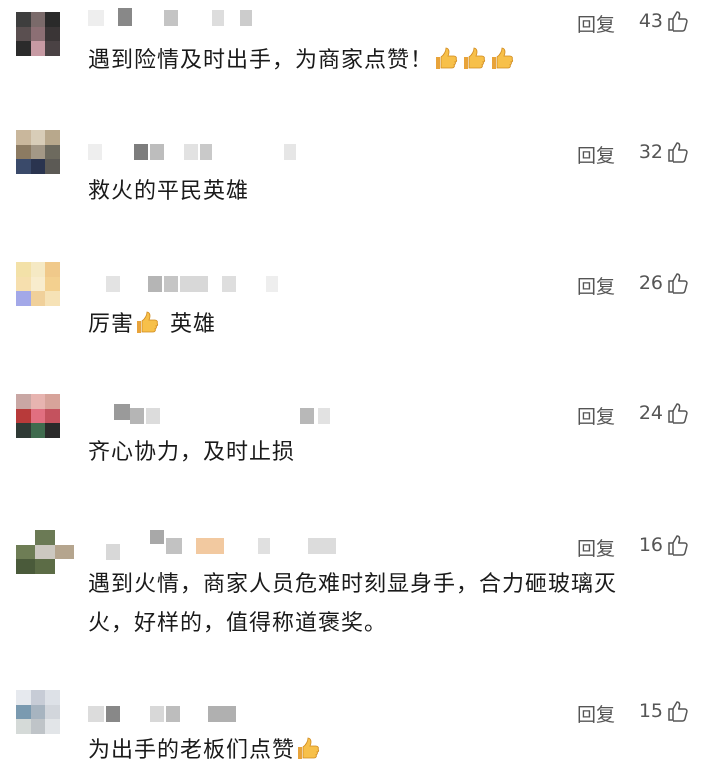  I want to click on like-count: 43, so click(650, 21).